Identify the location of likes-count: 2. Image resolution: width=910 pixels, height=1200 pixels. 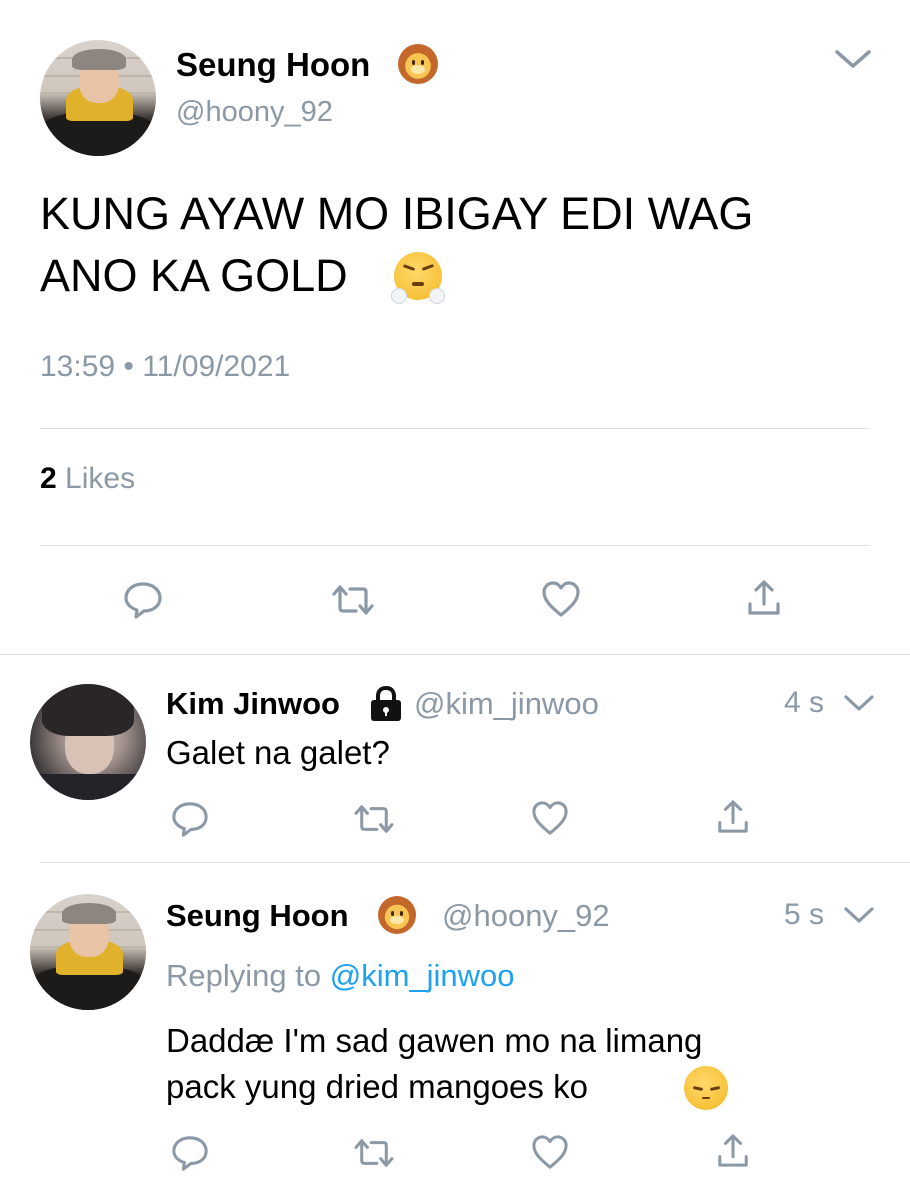
(48, 478).